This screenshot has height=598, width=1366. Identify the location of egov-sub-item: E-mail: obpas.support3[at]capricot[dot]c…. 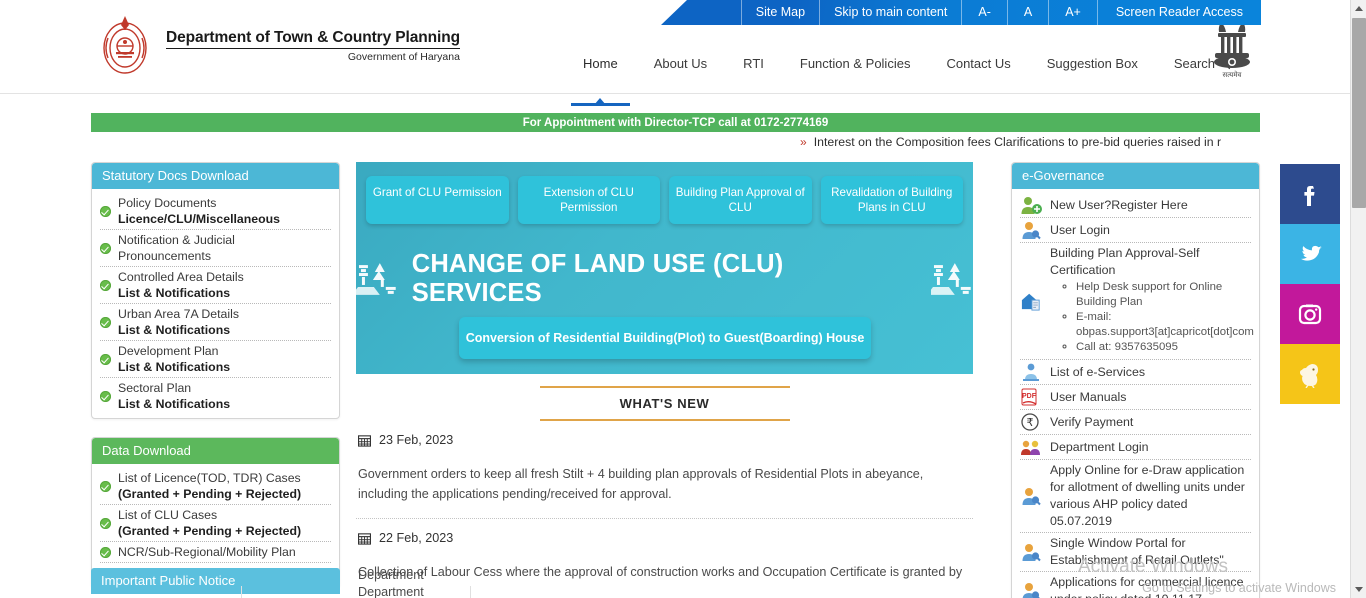
(1165, 325).